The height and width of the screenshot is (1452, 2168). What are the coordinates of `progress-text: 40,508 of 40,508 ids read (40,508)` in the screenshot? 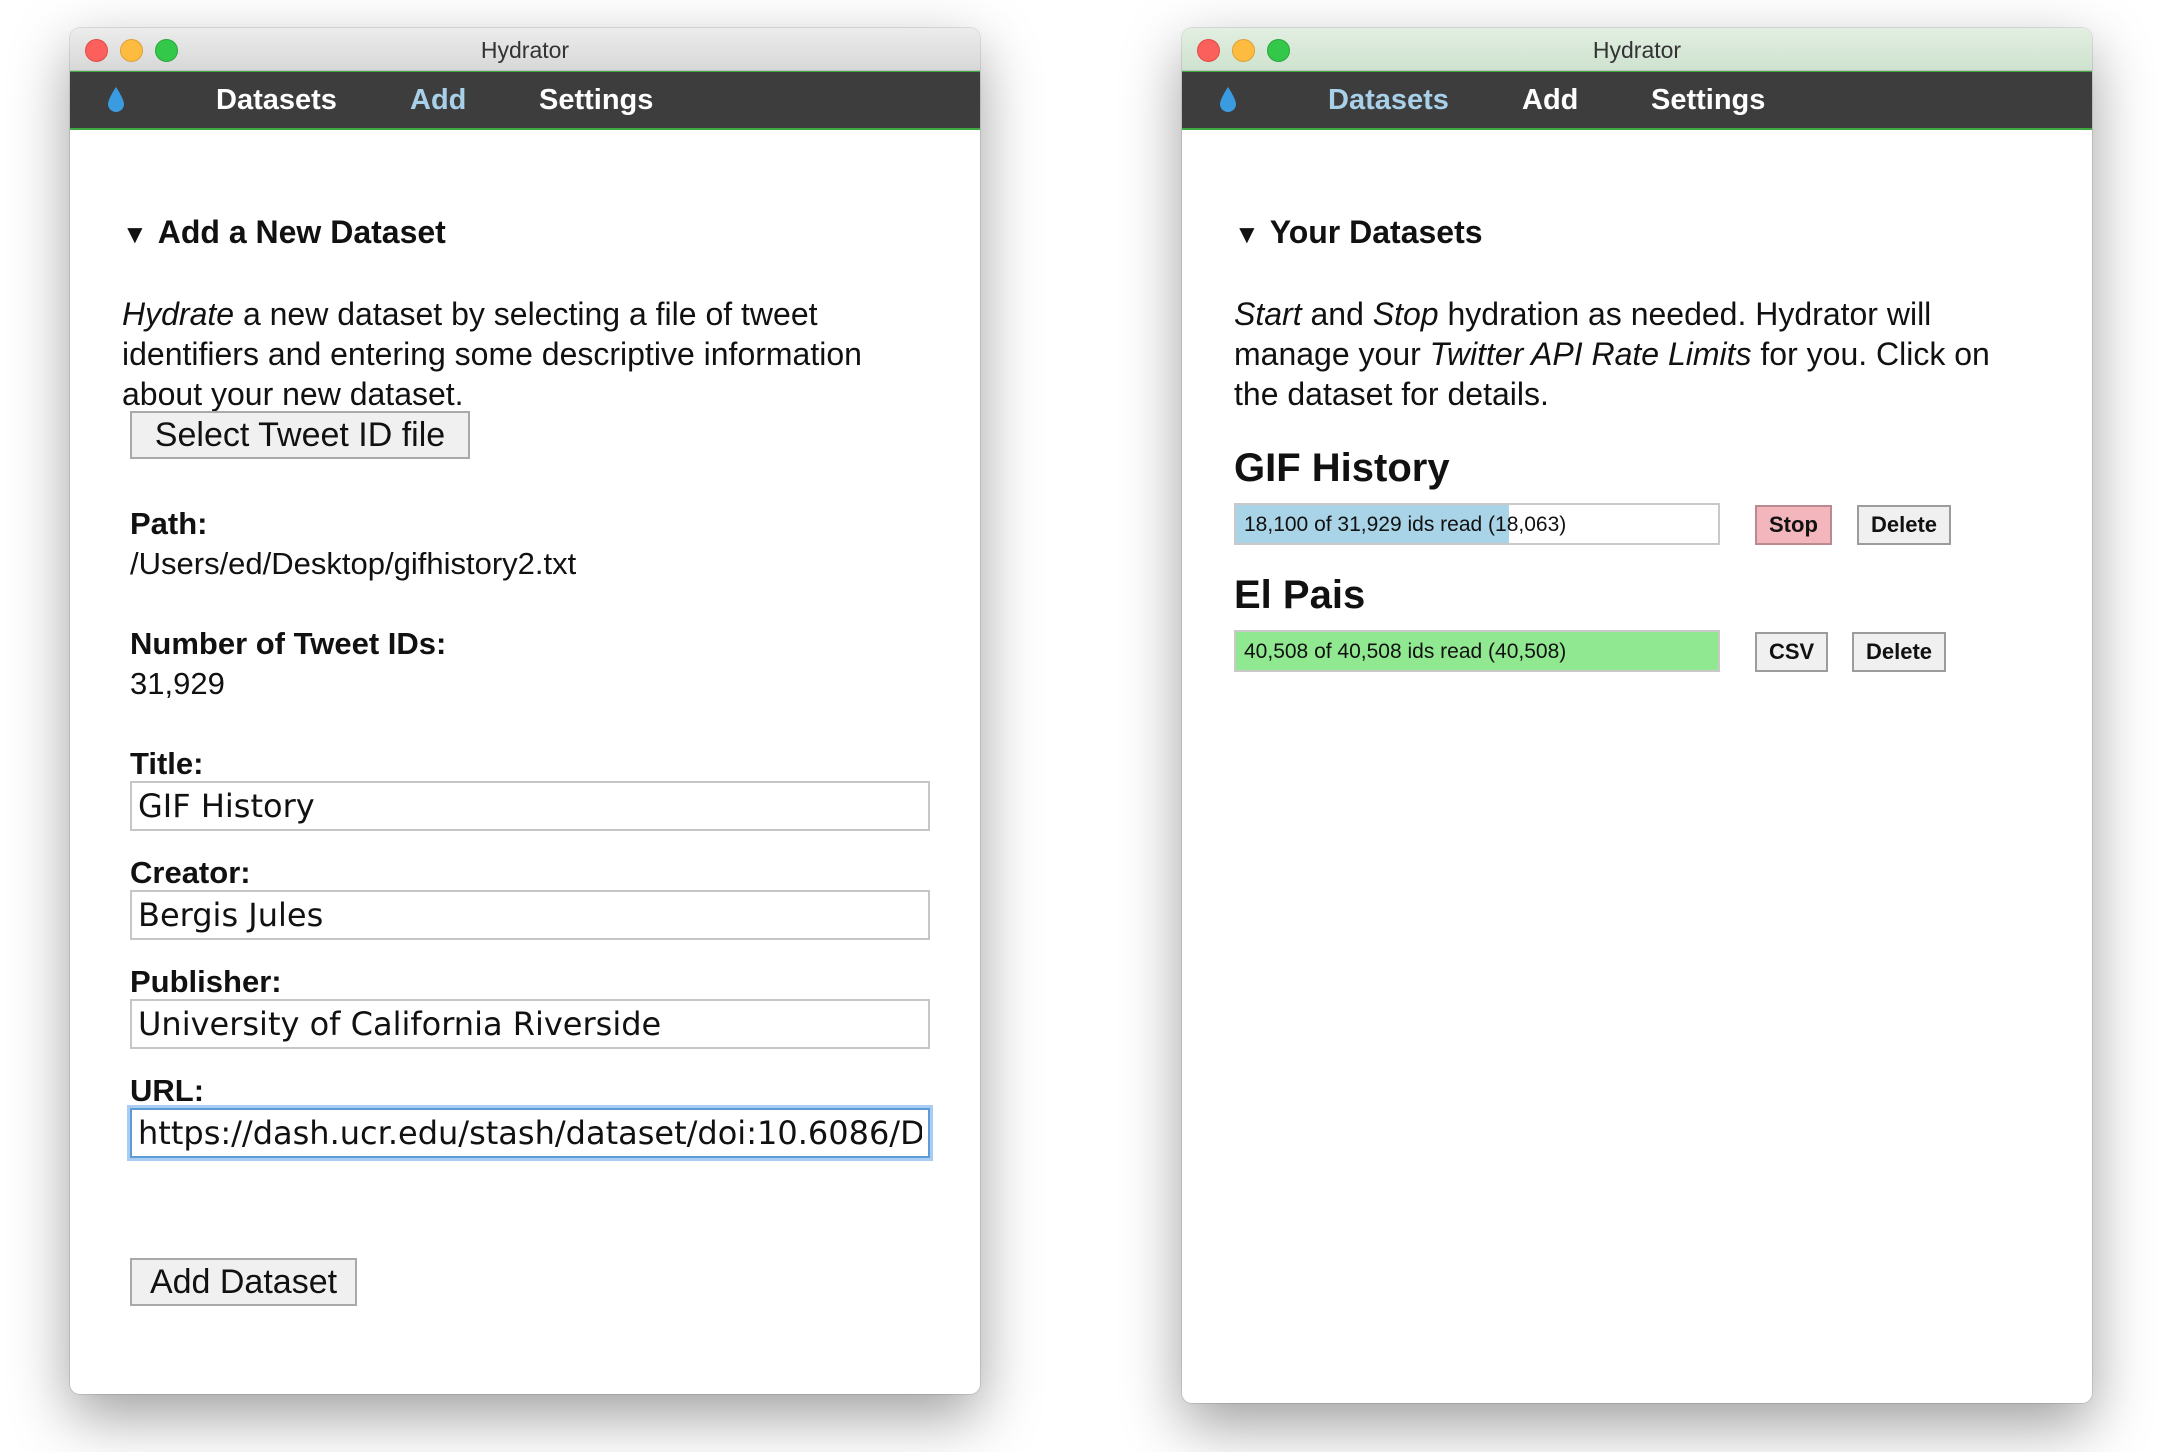 It's located at (1405, 651).